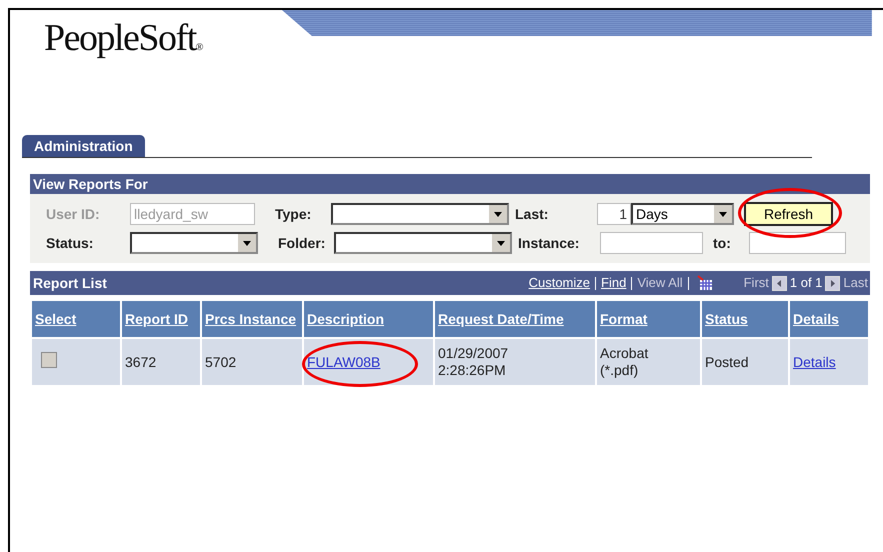 This screenshot has width=883, height=552. What do you see at coordinates (420, 213) in the screenshot?
I see `type-dropdown` at bounding box center [420, 213].